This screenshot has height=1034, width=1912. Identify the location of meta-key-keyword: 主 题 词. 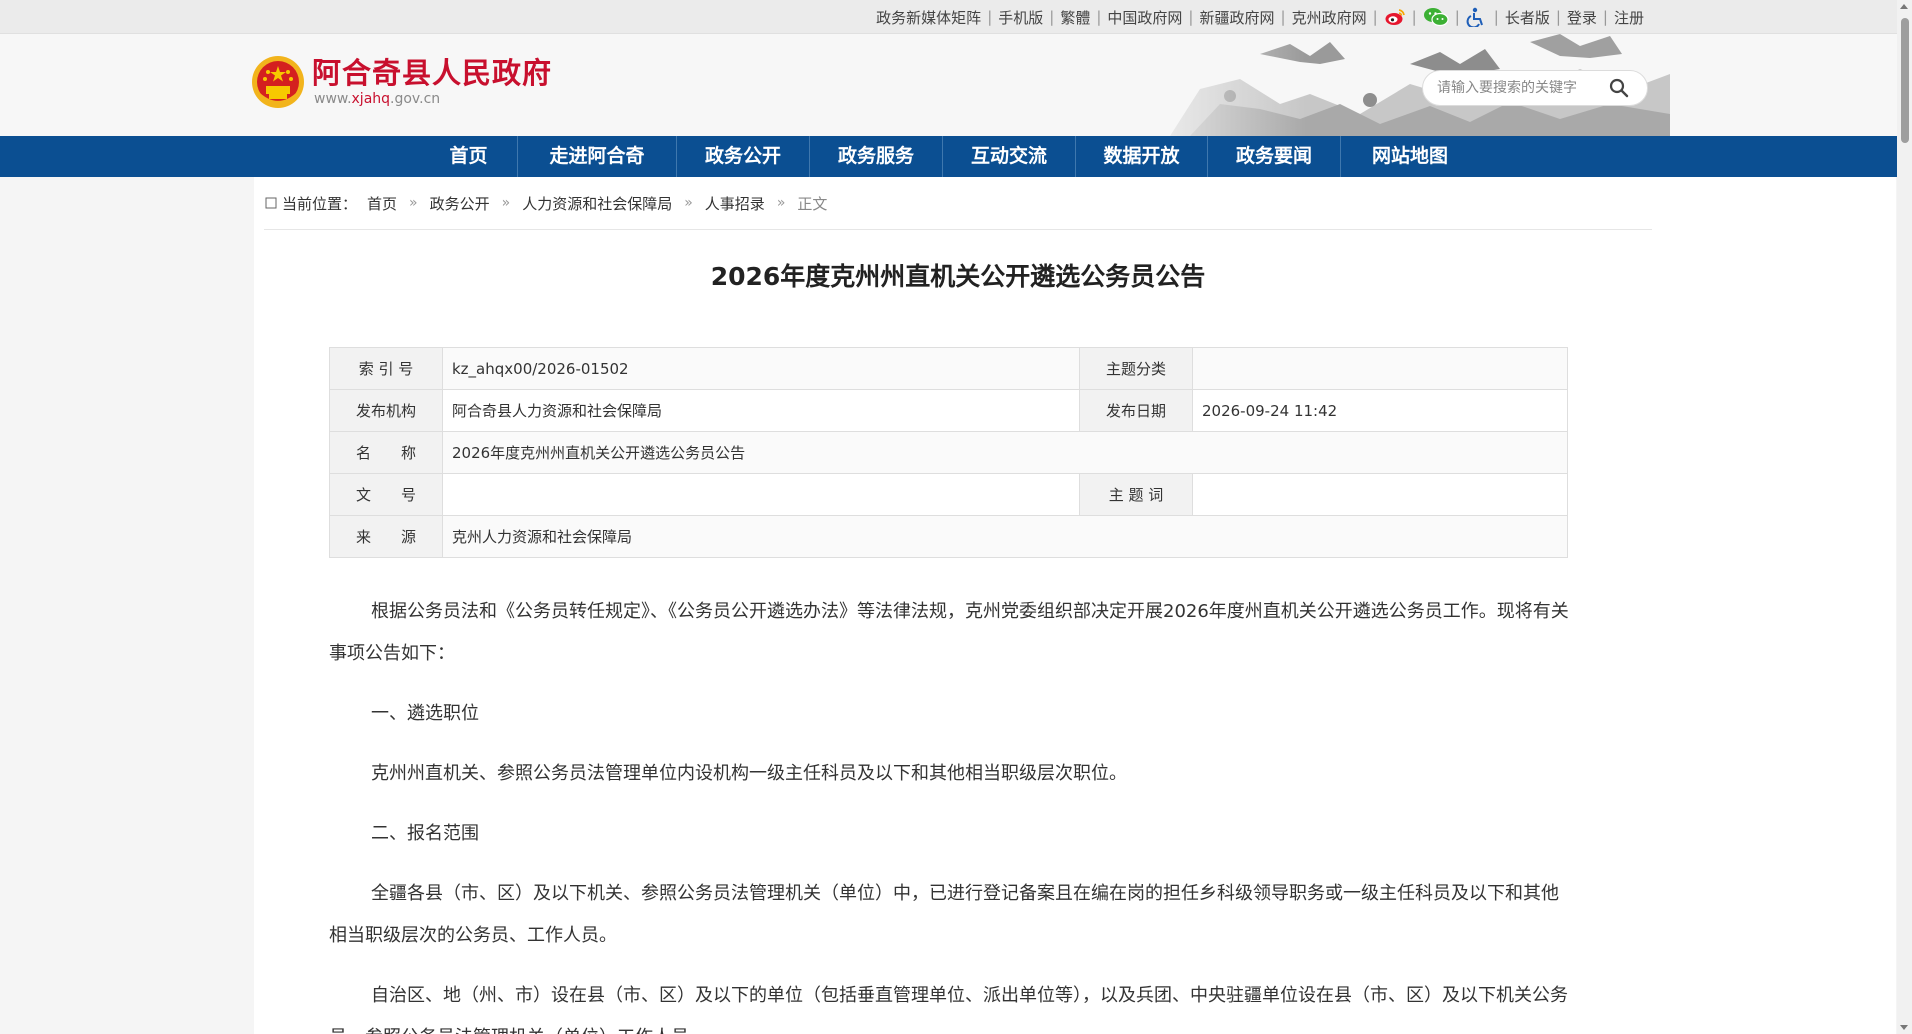
(1136, 494).